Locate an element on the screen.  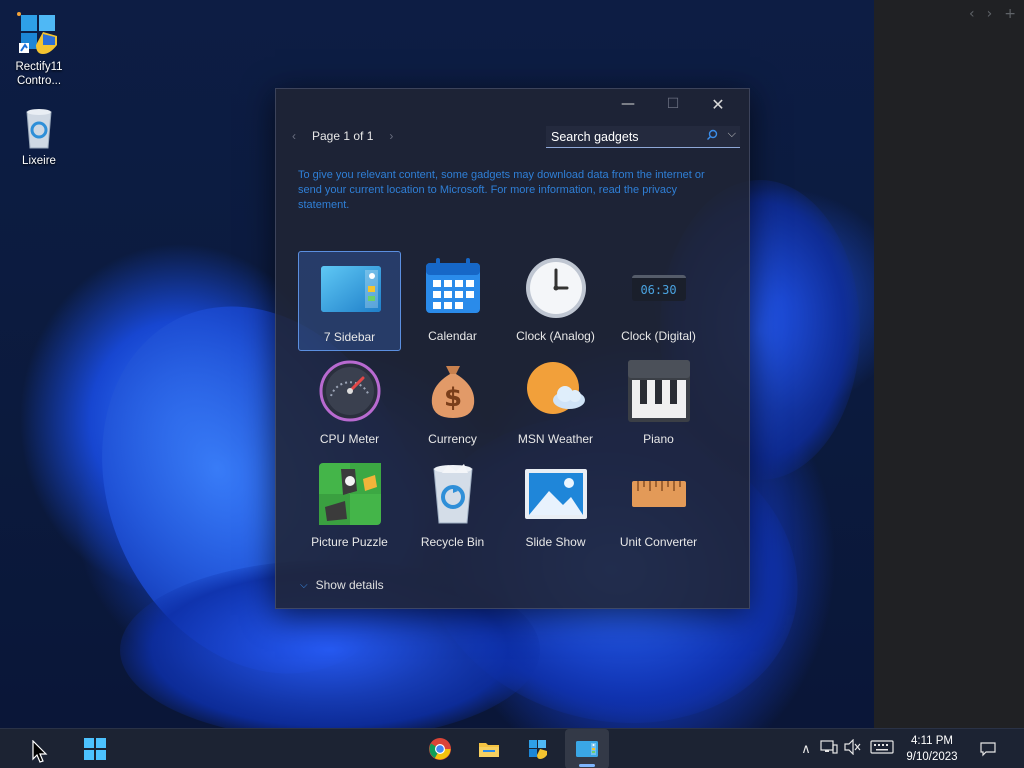
desktop-icon-recycle-bin: Lixeire is located at coordinates (39, 137).